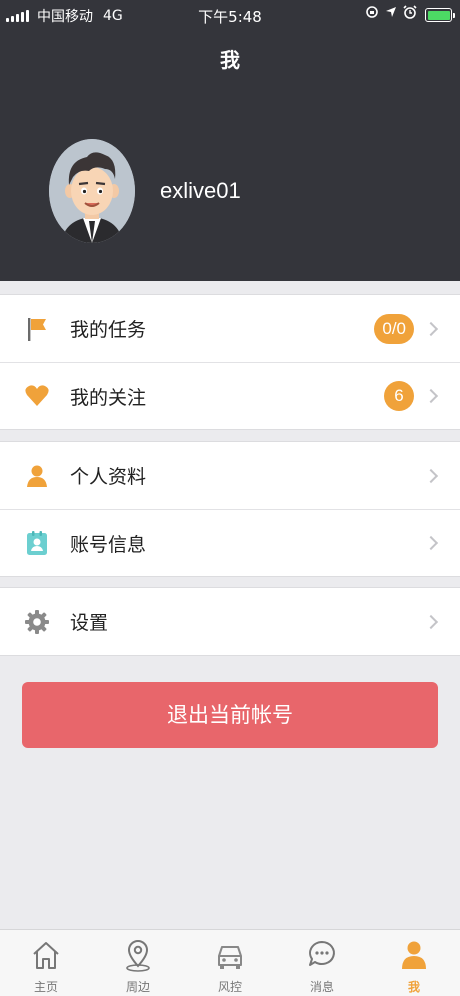 This screenshot has height=996, width=460. I want to click on tab-label: 周边, so click(137, 987).